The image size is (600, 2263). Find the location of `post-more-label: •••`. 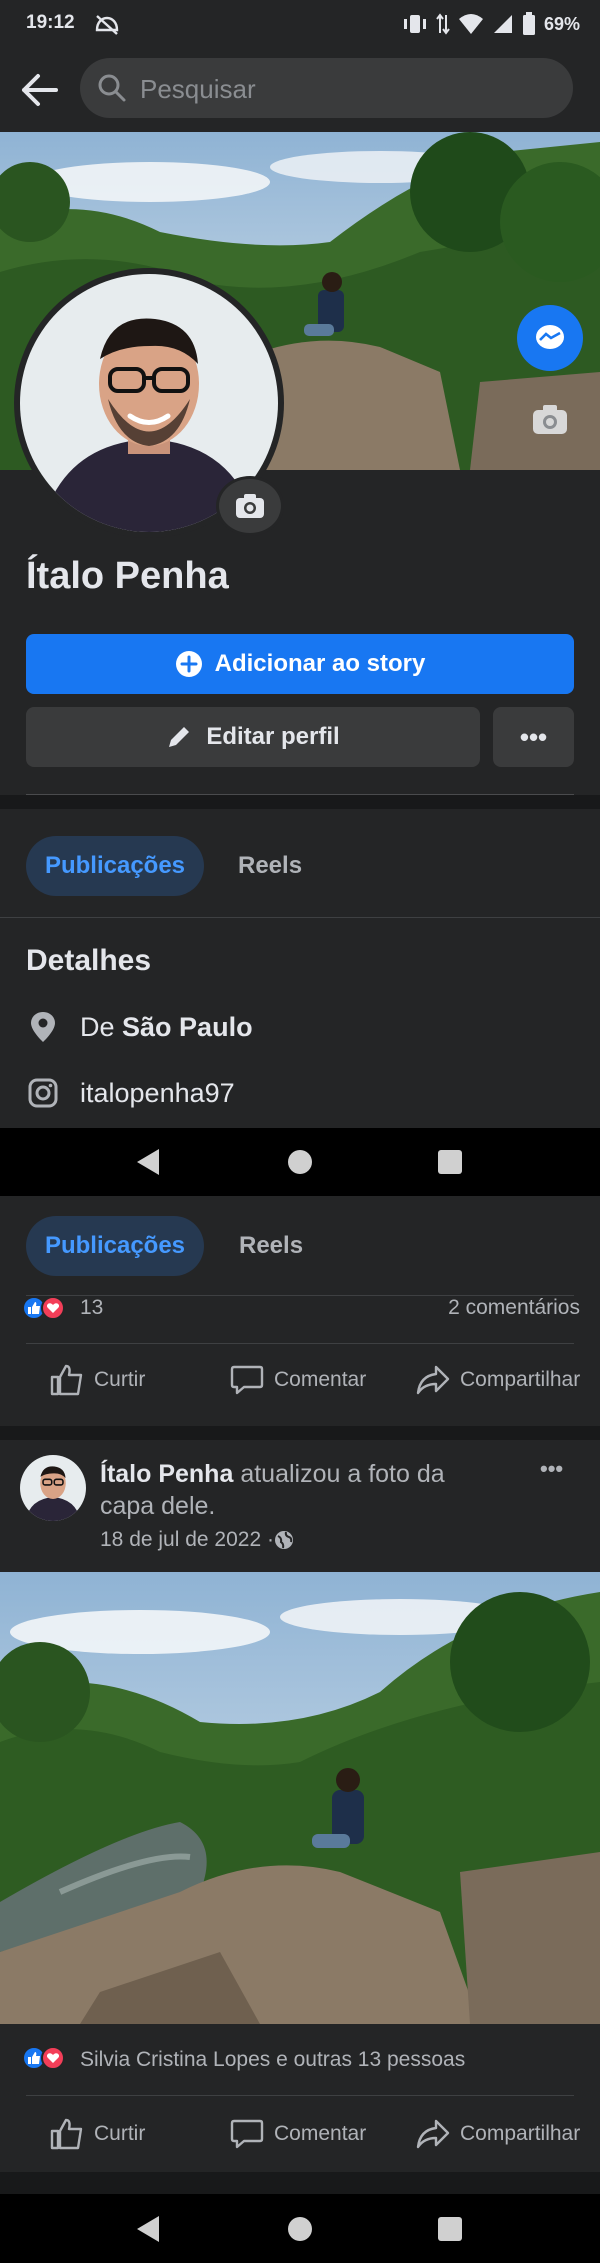

post-more-label: ••• is located at coordinates (552, 1468).